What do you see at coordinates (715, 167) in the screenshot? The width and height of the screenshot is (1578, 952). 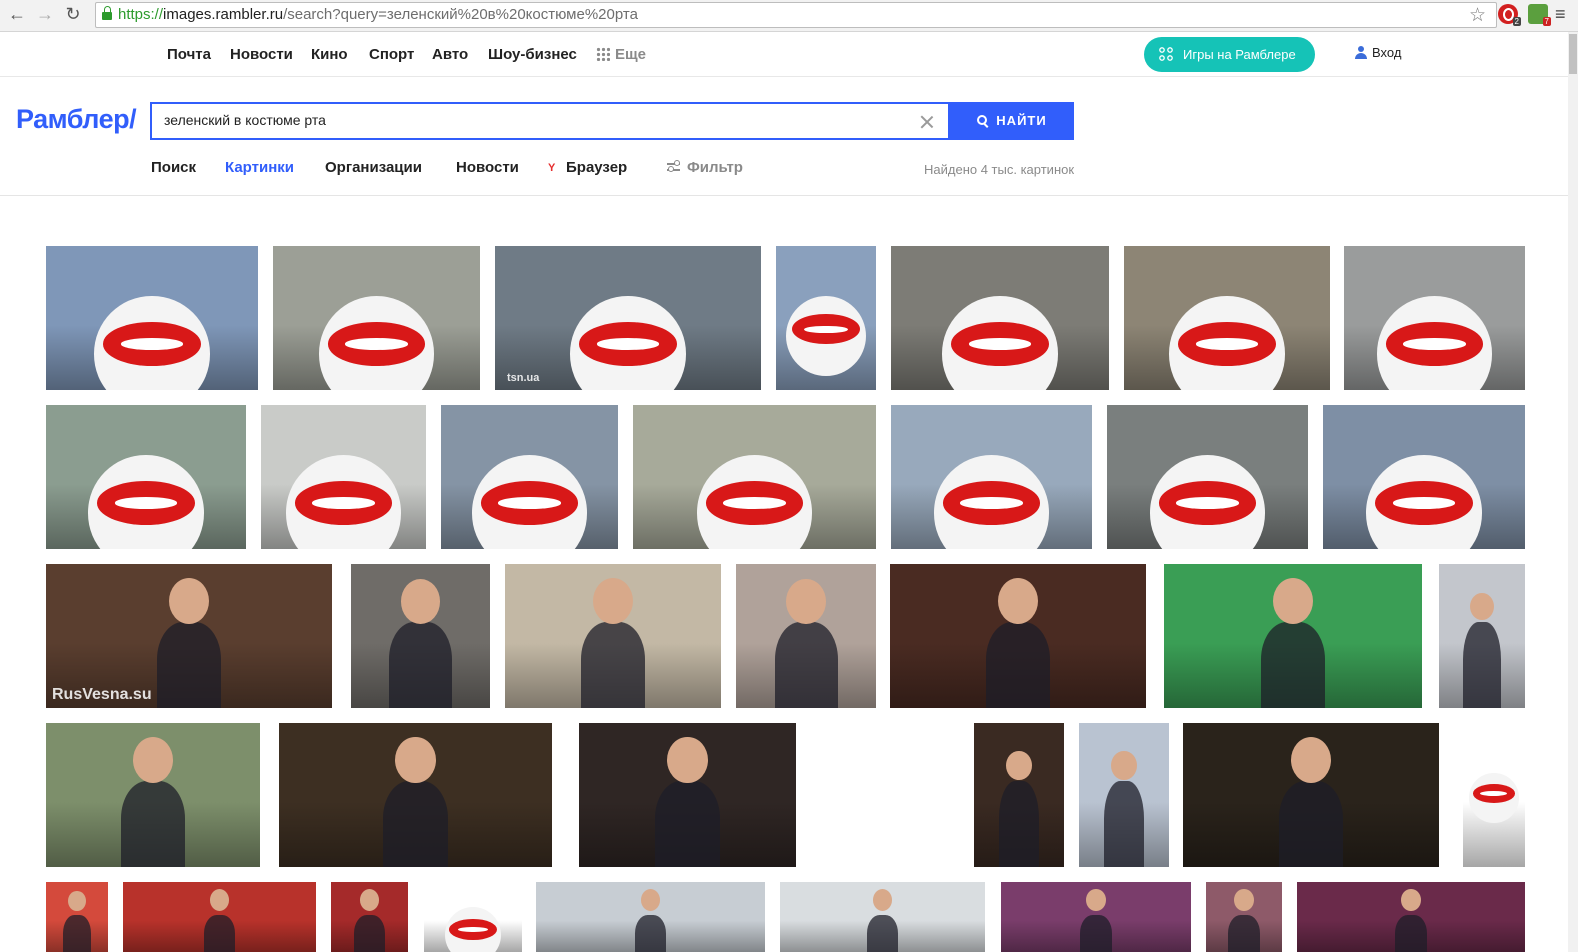 I see `filter-button: Фильтр` at bounding box center [715, 167].